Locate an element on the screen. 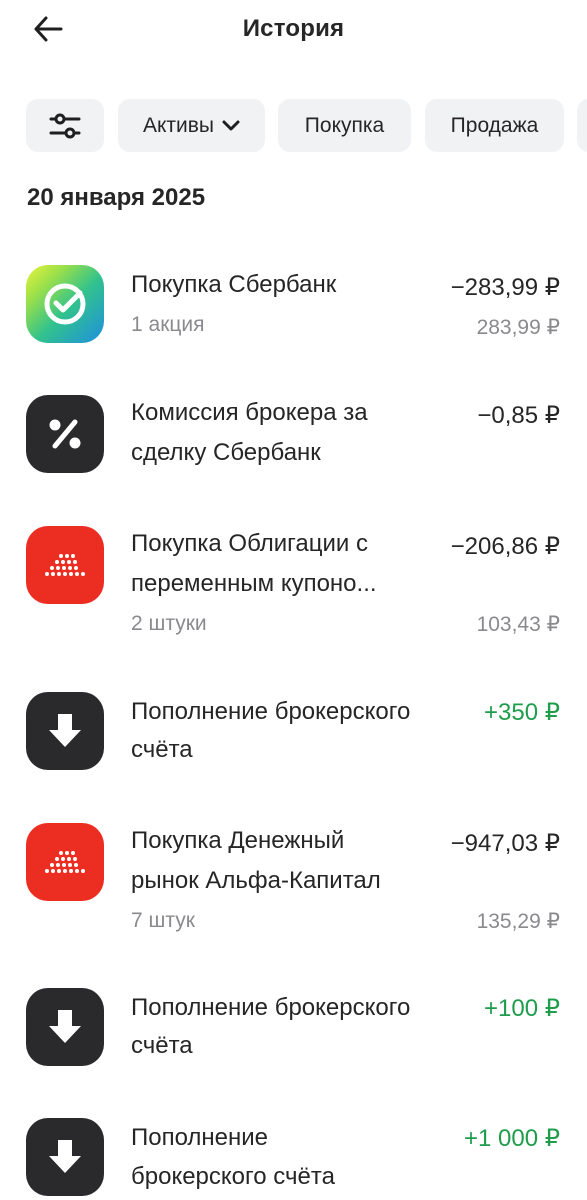 This screenshot has height=1200, width=587. date-heading: 20 января 2025 is located at coordinates (116, 197).